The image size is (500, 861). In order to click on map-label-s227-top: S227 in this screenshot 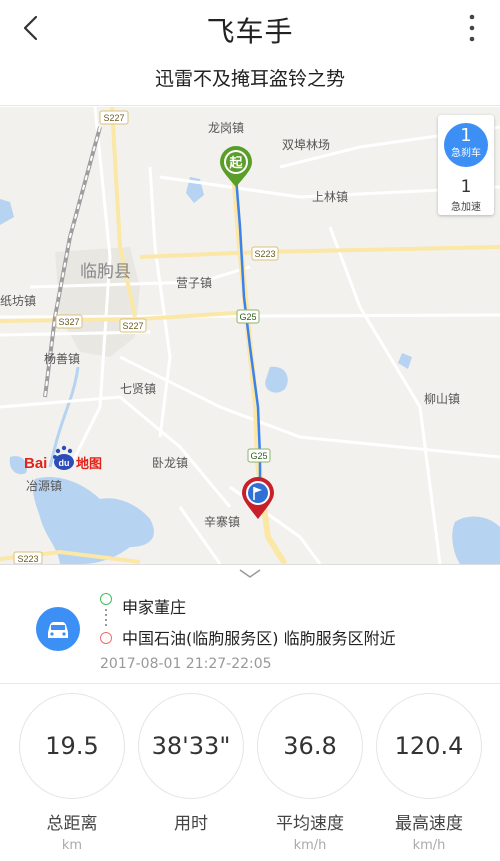, I will do `click(113, 118)`.